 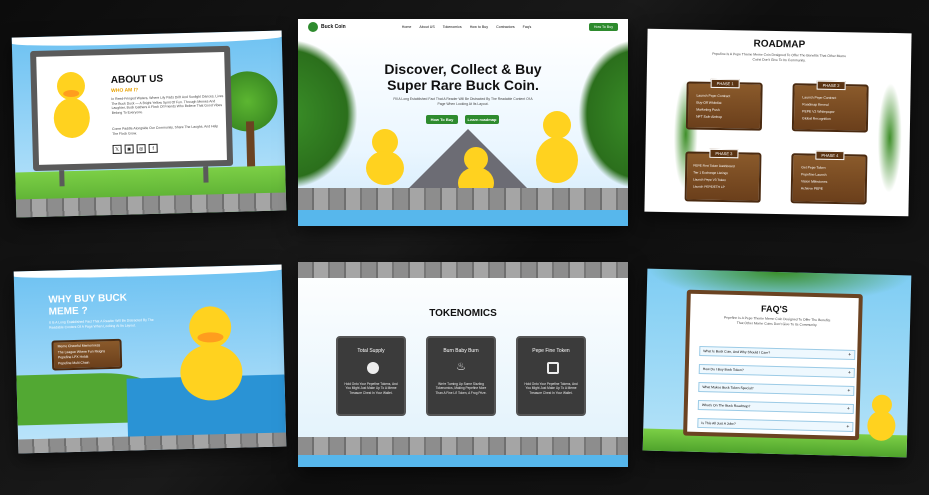 I want to click on nav-contractors: Contractors, so click(x=505, y=27).